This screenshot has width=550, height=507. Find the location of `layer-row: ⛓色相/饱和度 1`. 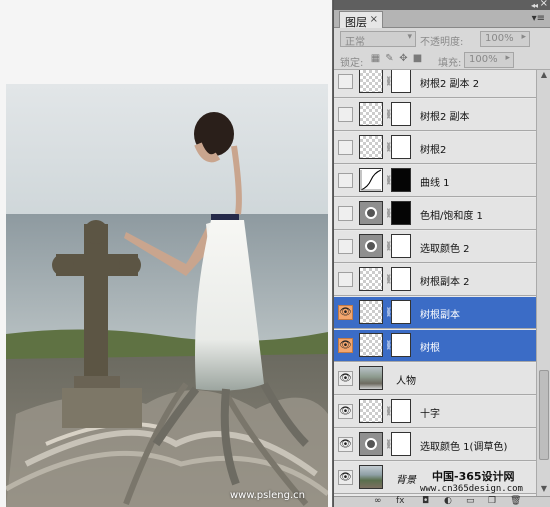

layer-row: ⛓色相/饱和度 1 is located at coordinates (435, 214).